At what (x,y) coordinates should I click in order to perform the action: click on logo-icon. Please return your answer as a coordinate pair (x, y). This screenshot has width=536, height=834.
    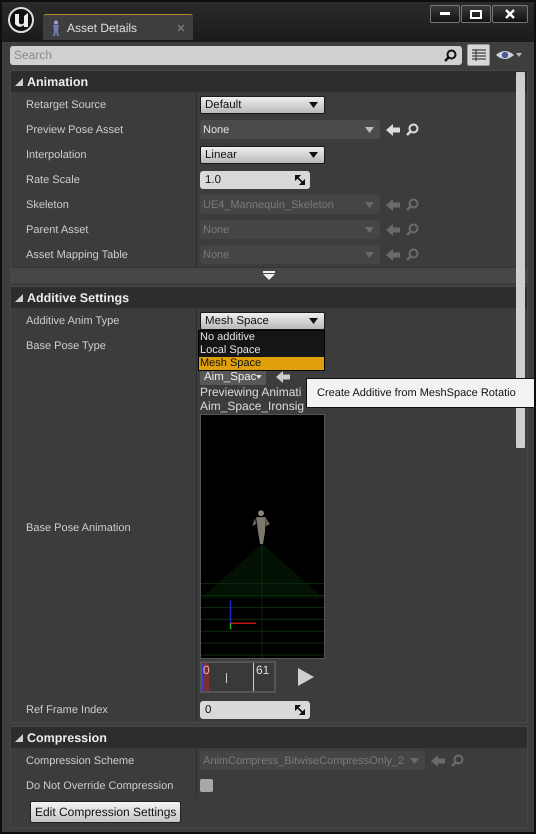
    Looking at the image, I should click on (21, 20).